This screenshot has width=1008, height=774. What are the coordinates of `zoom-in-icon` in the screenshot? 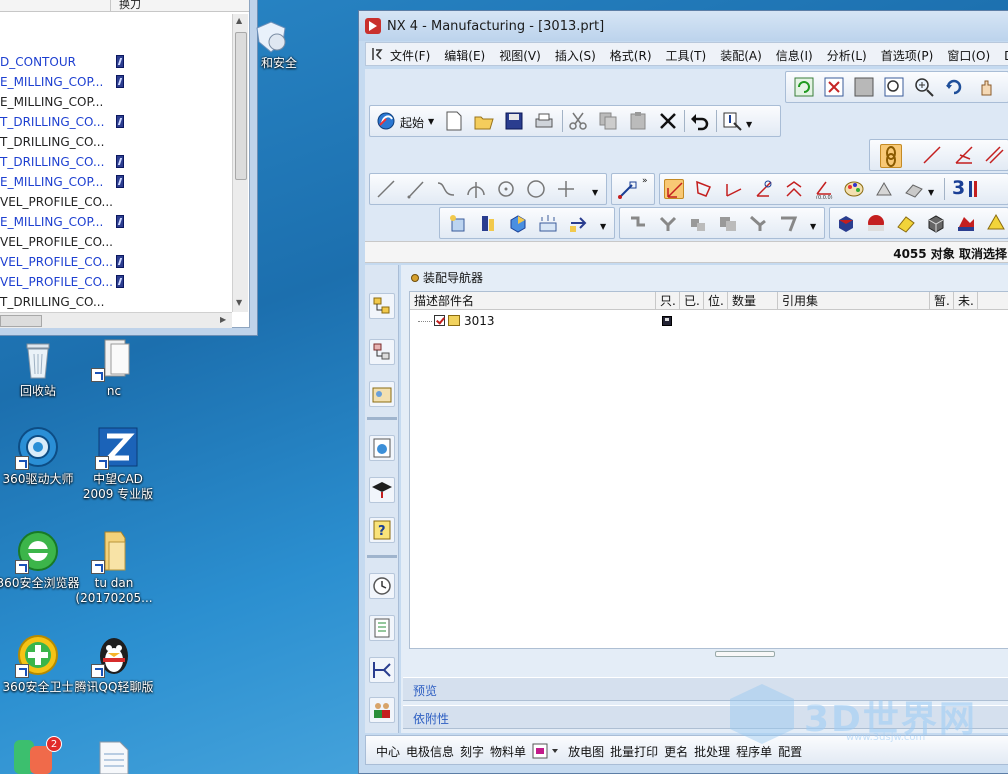 It's located at (924, 87).